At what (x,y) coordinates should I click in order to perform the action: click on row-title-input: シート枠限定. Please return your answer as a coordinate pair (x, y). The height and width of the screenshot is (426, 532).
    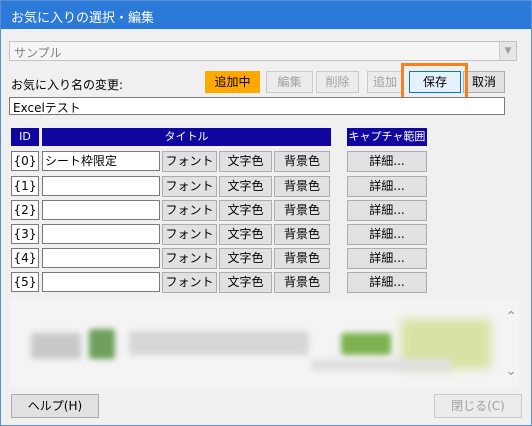
    Looking at the image, I should click on (101, 161).